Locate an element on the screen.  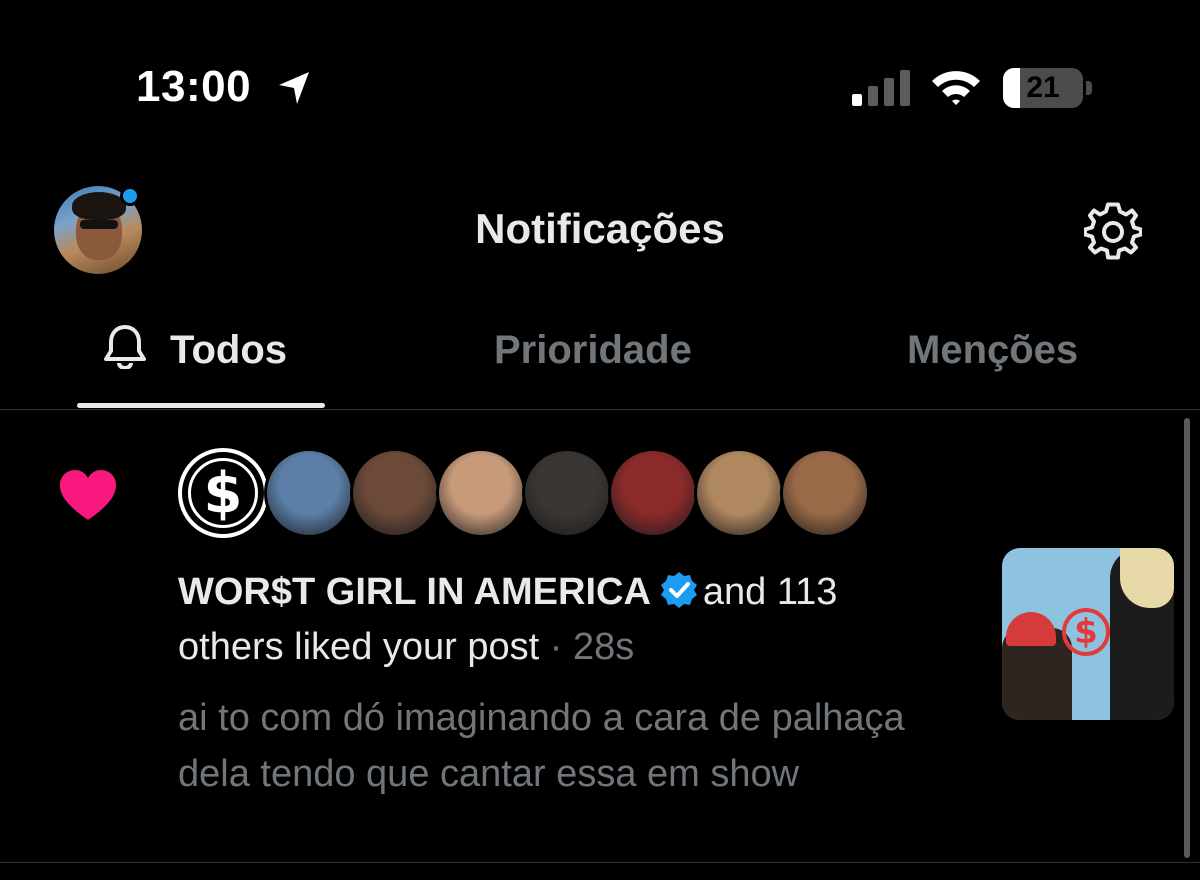
tab-todos: Todos is located at coordinates (194, 352).